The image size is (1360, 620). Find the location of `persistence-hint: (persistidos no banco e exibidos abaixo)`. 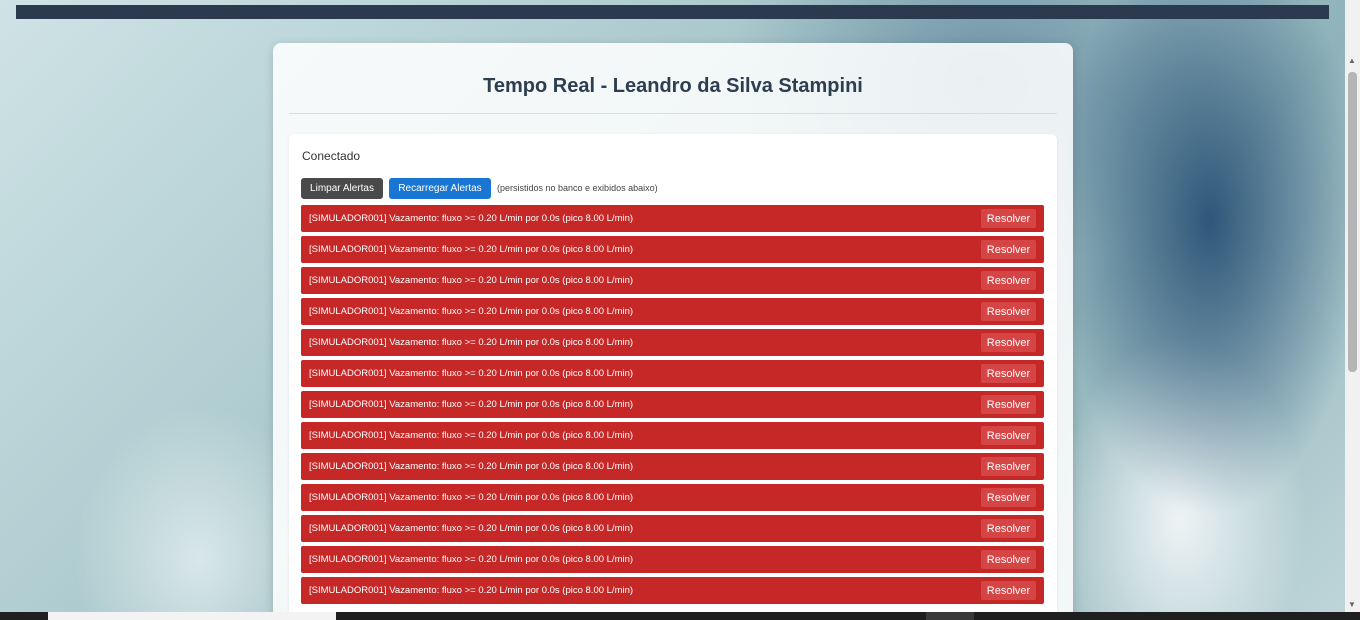

persistence-hint: (persistidos no banco e exibidos abaixo) is located at coordinates (577, 188).